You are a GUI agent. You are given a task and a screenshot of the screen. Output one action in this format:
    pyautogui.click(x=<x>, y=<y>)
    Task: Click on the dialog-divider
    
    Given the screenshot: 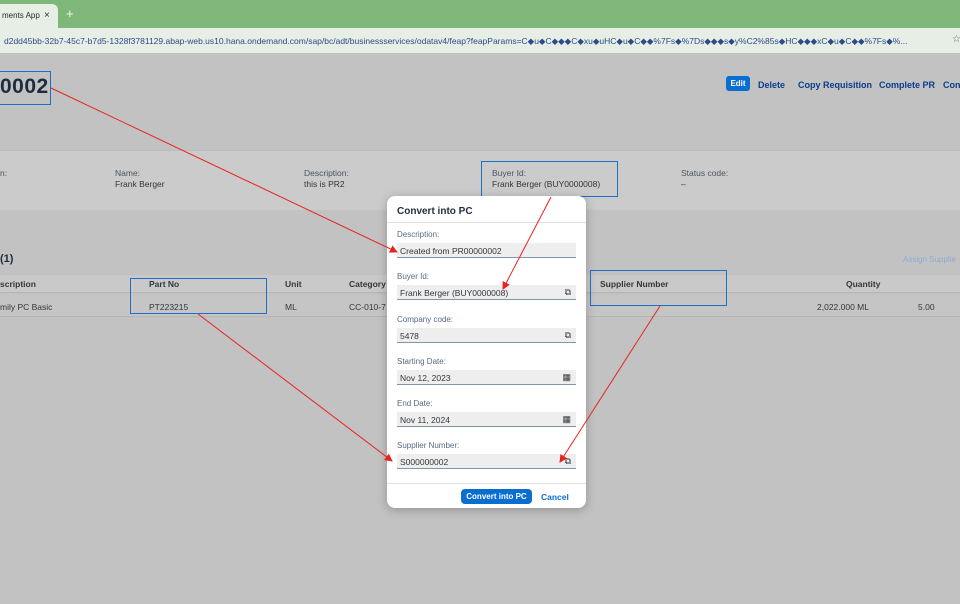 What is the action you would take?
    pyautogui.click(x=486, y=222)
    